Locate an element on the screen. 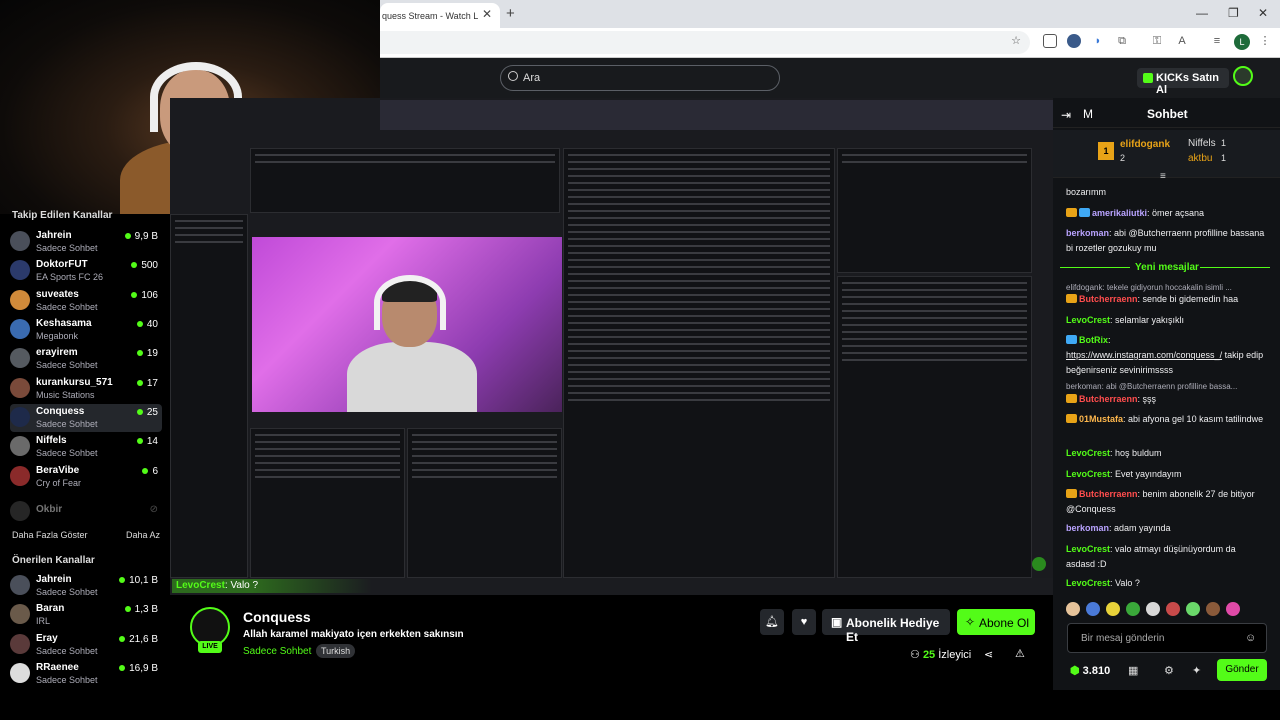  viewer-count: 10,1 B is located at coordinates (138, 580).